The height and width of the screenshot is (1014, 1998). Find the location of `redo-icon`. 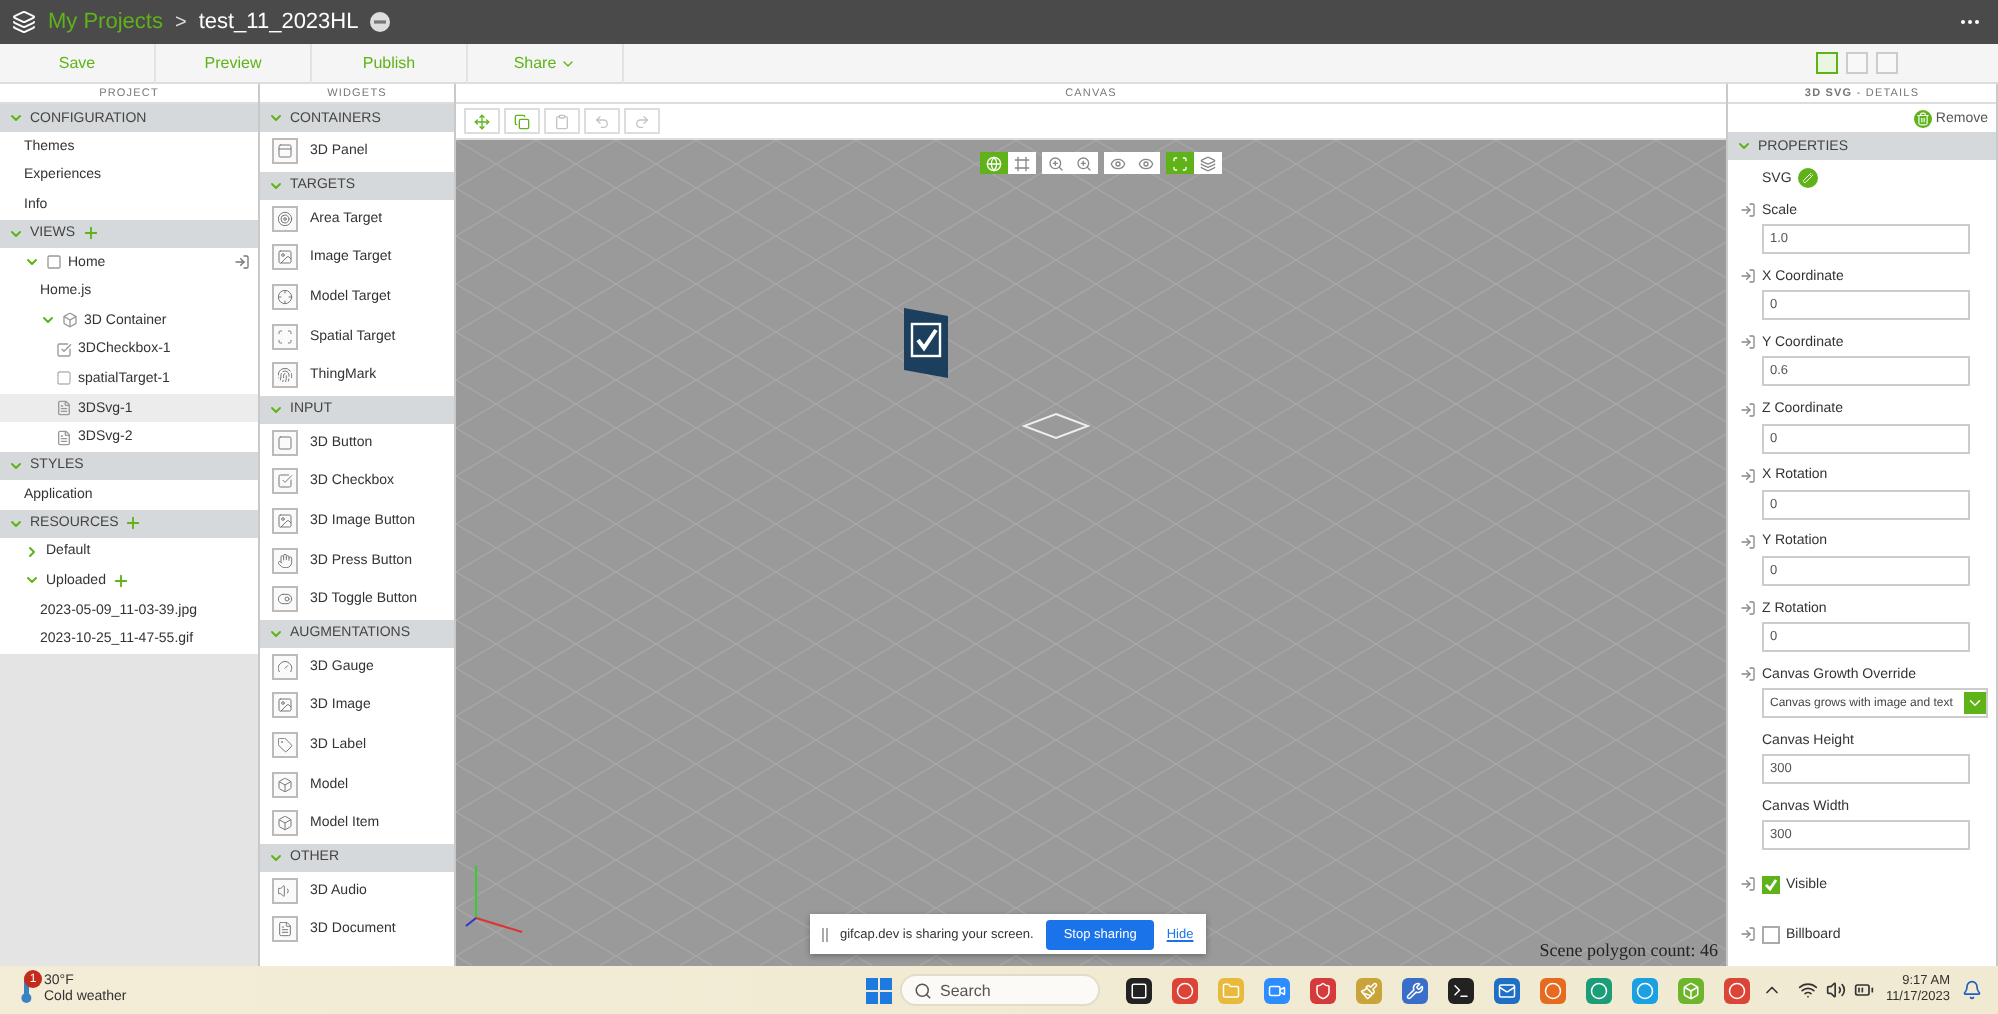

redo-icon is located at coordinates (642, 121).